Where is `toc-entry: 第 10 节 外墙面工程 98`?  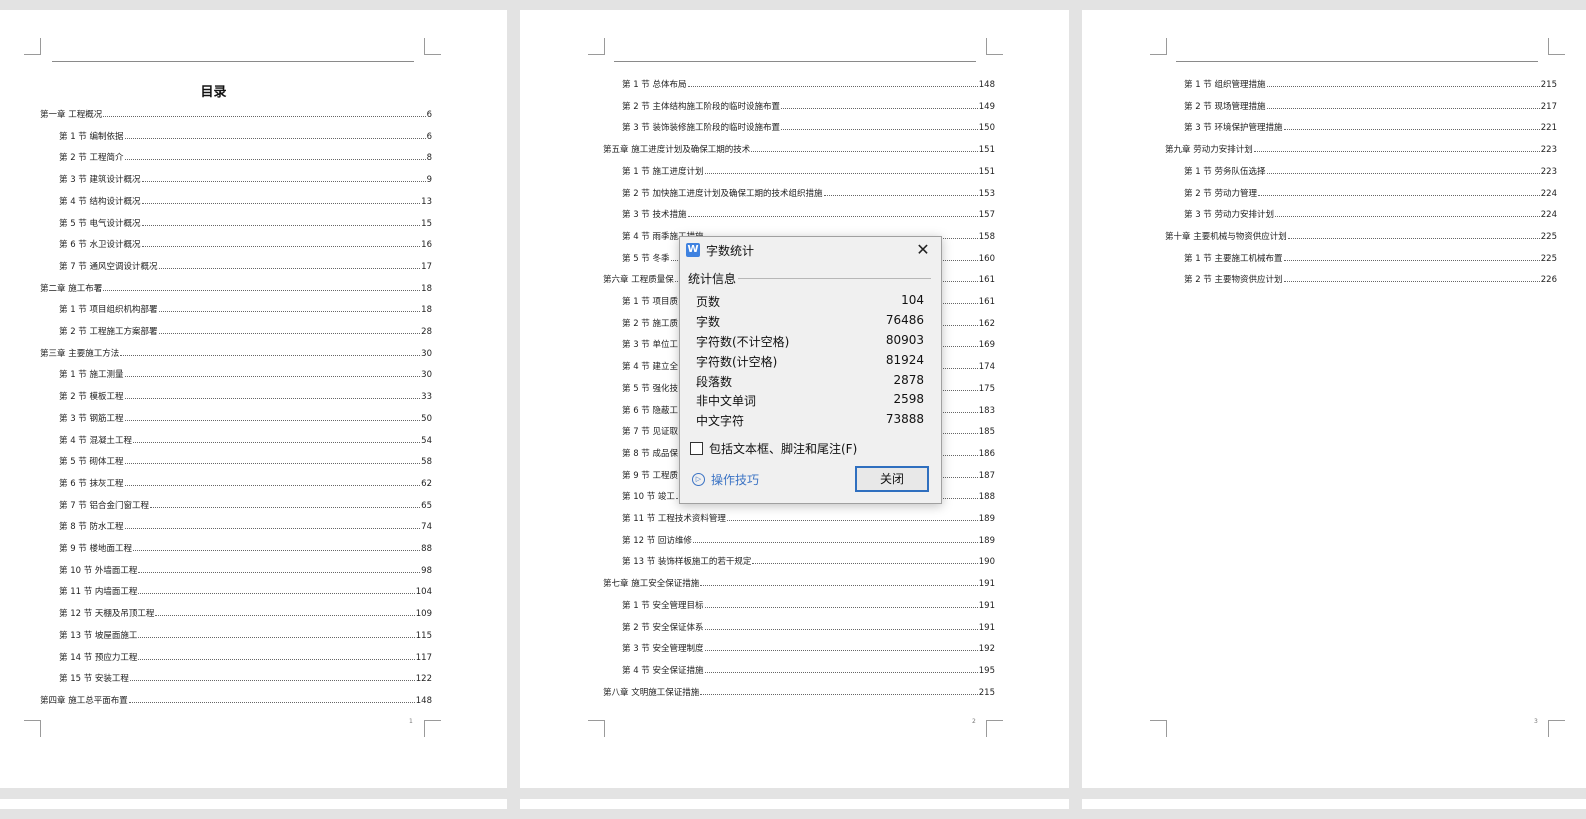 toc-entry: 第 10 节 外墙面工程 98 is located at coordinates (245, 570).